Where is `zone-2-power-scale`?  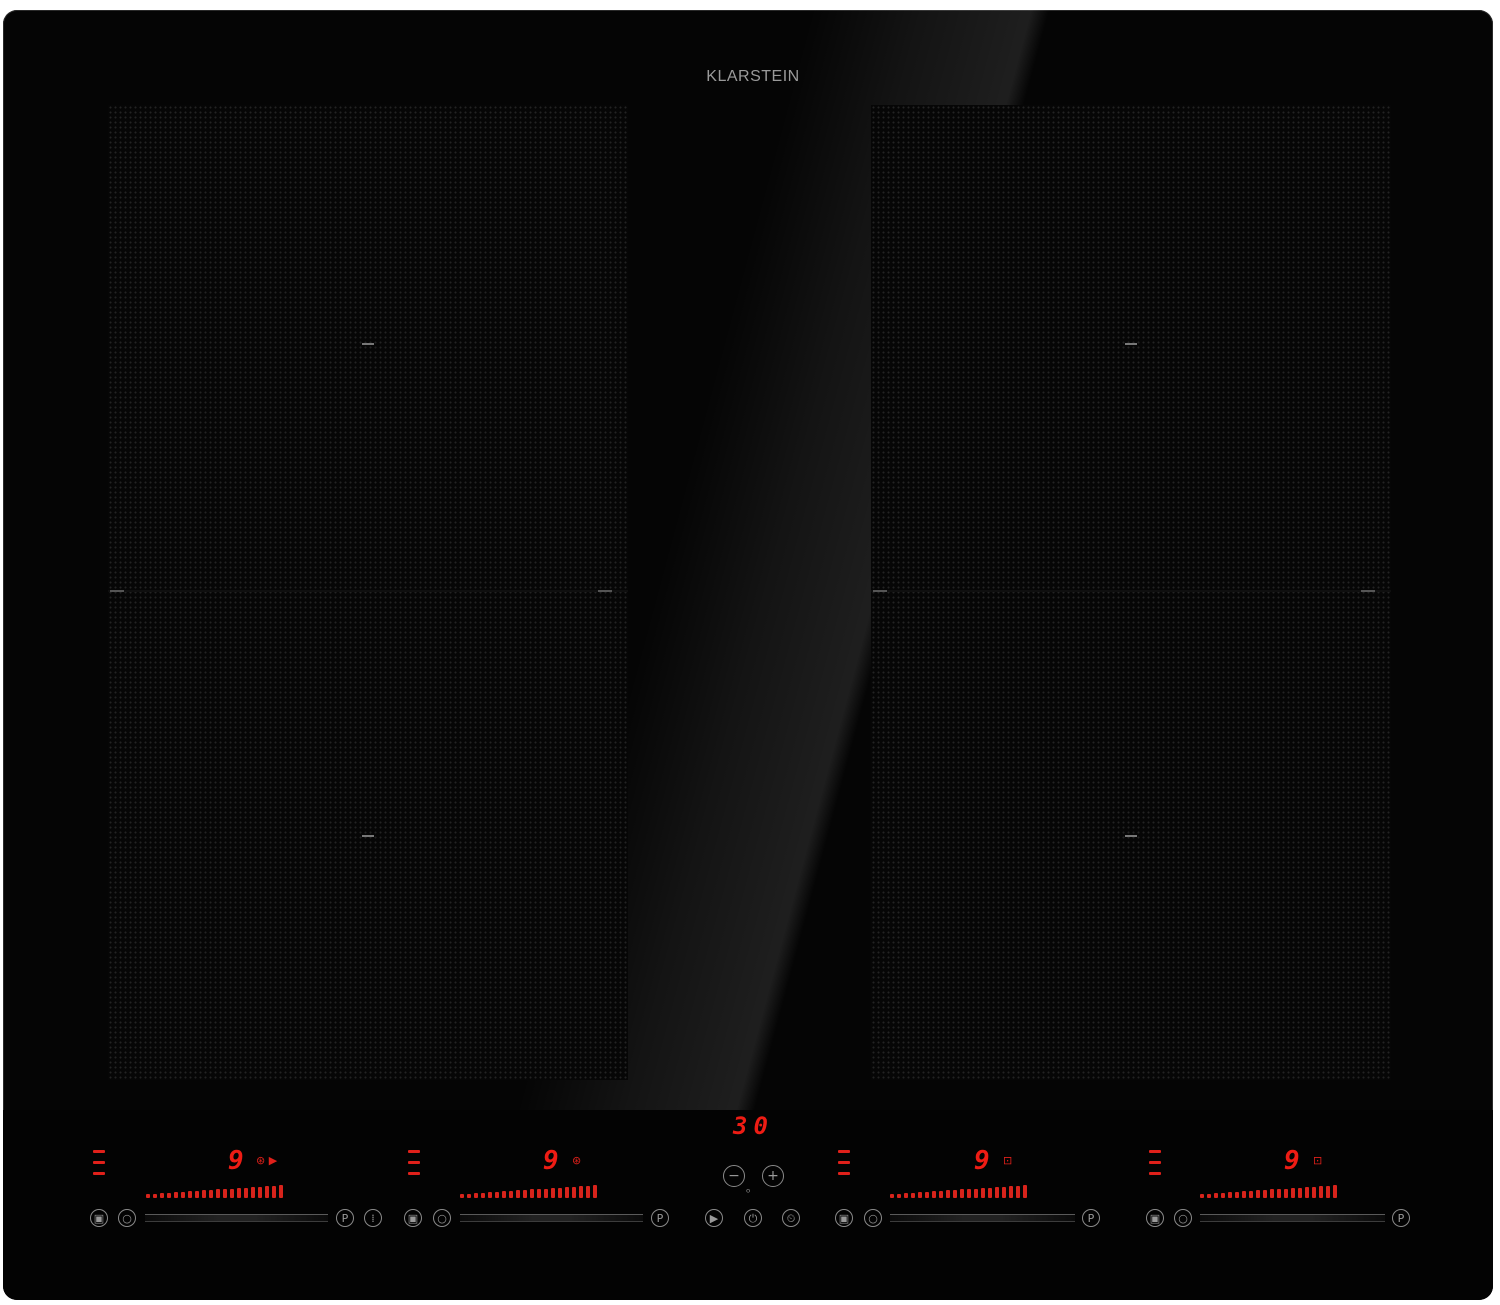
zone-2-power-scale is located at coordinates (528, 1191).